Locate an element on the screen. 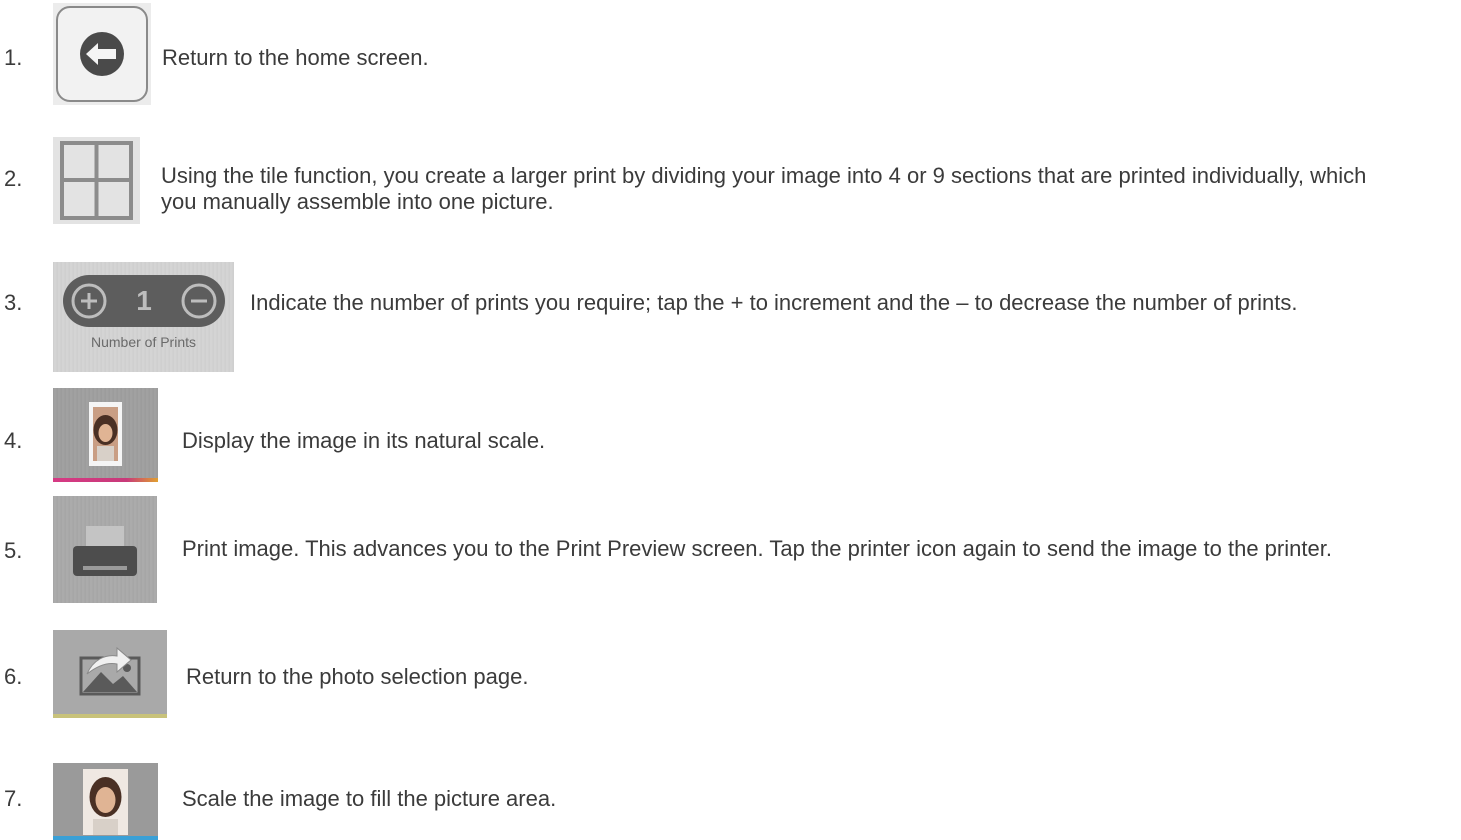 The height and width of the screenshot is (840, 1461). prints-counter-caption: Number of Prints is located at coordinates (143, 342).